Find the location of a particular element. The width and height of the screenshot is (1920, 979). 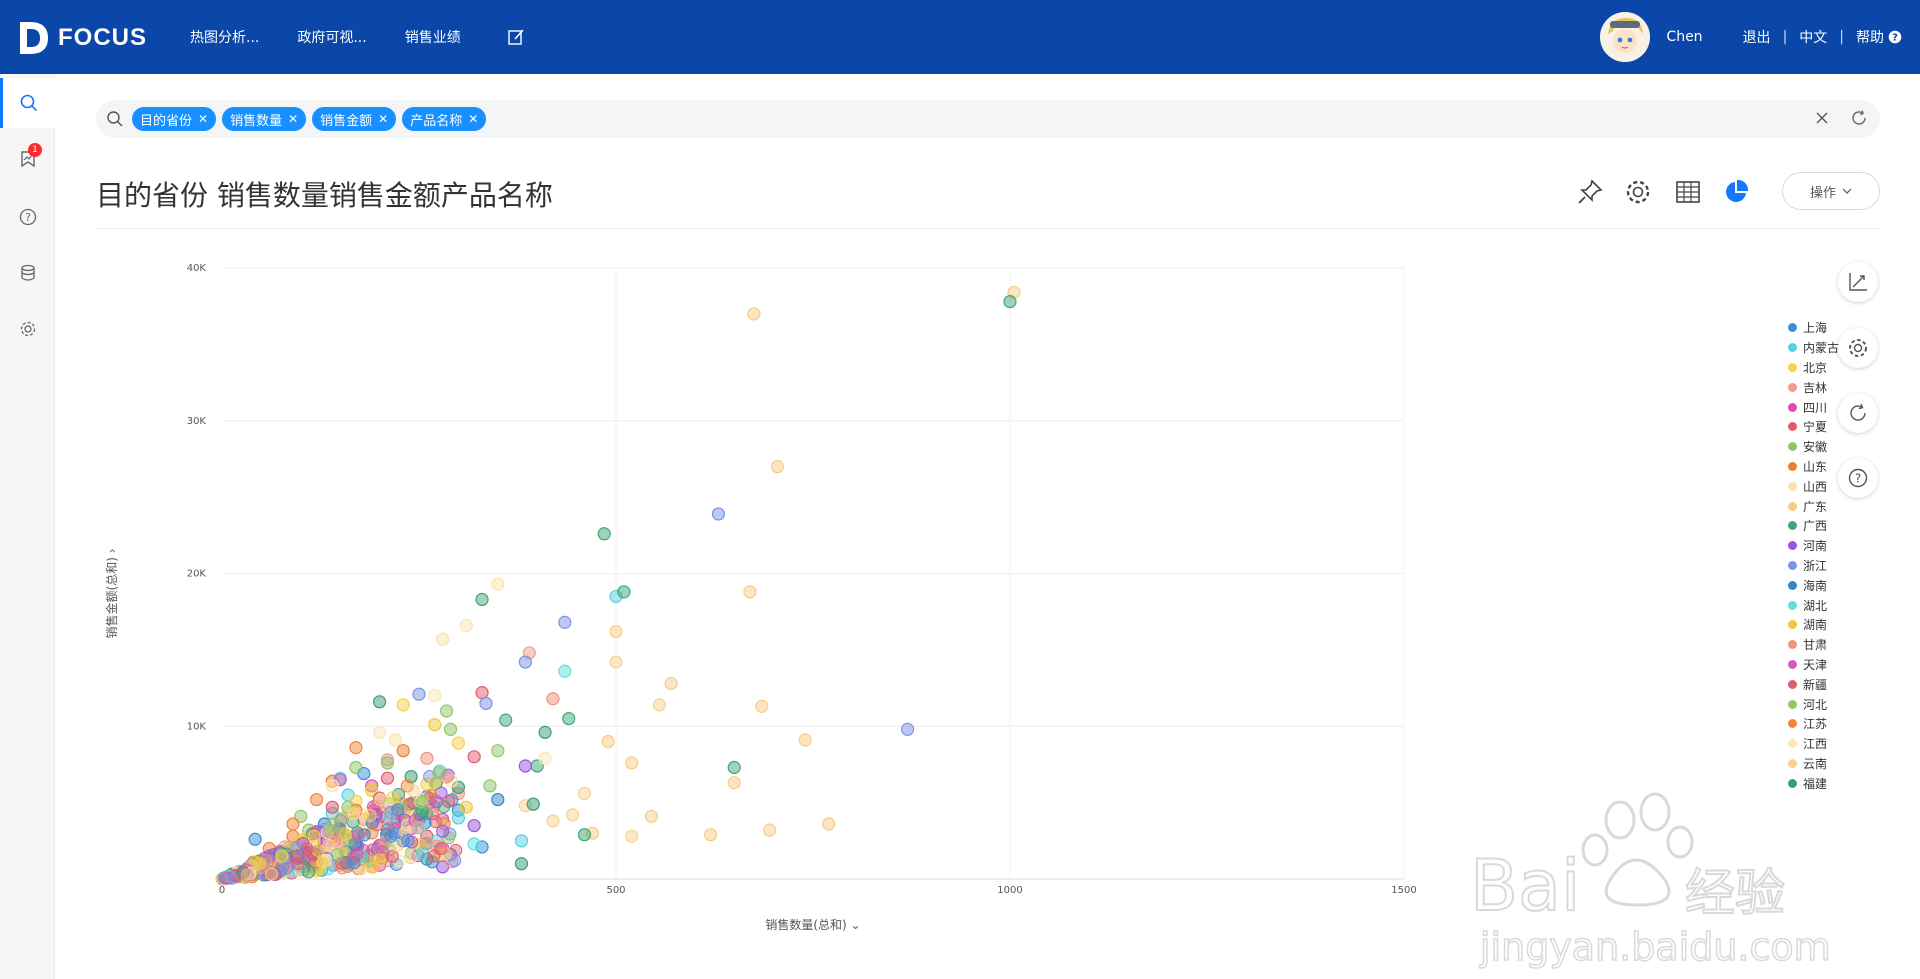

table-icon is located at coordinates (1688, 192).